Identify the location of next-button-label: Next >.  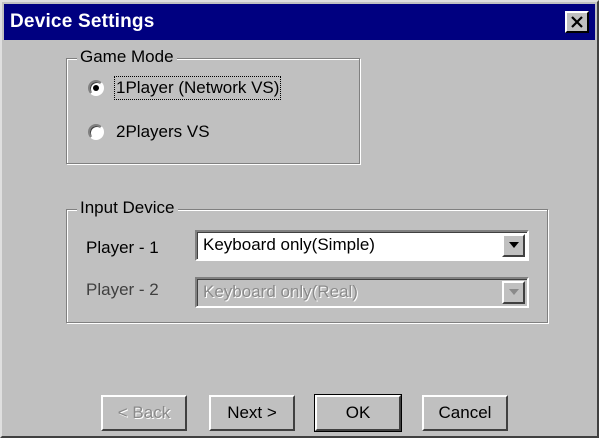
(252, 412).